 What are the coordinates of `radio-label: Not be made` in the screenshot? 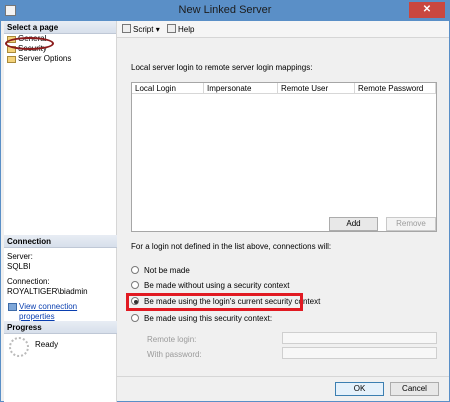 It's located at (167, 270).